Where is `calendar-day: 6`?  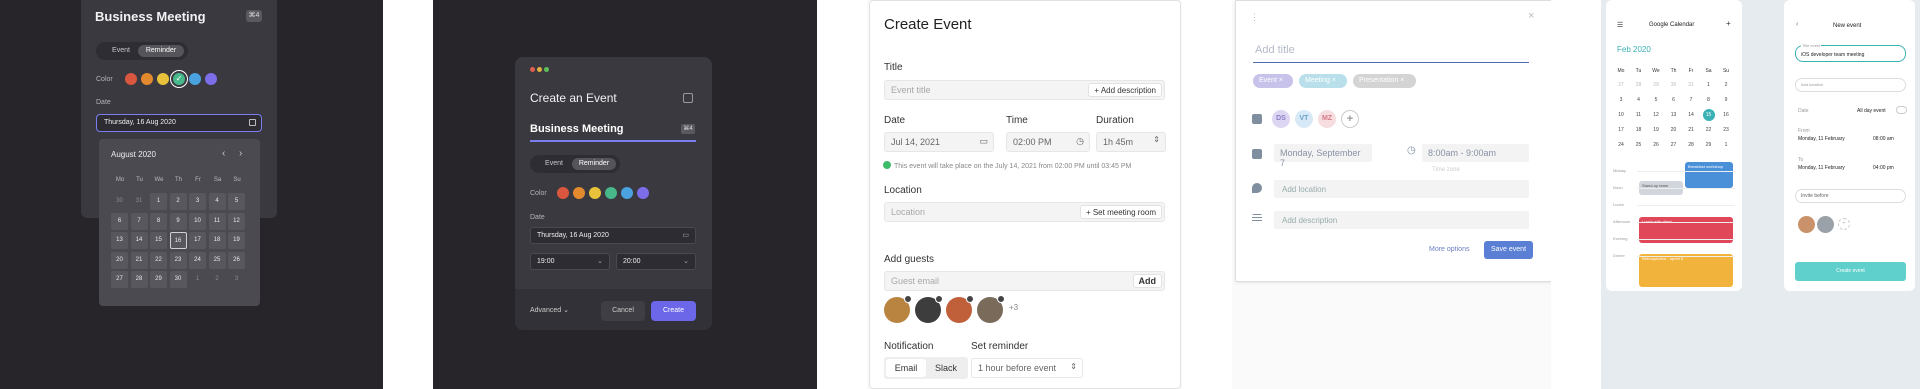 calendar-day: 6 is located at coordinates (1674, 100).